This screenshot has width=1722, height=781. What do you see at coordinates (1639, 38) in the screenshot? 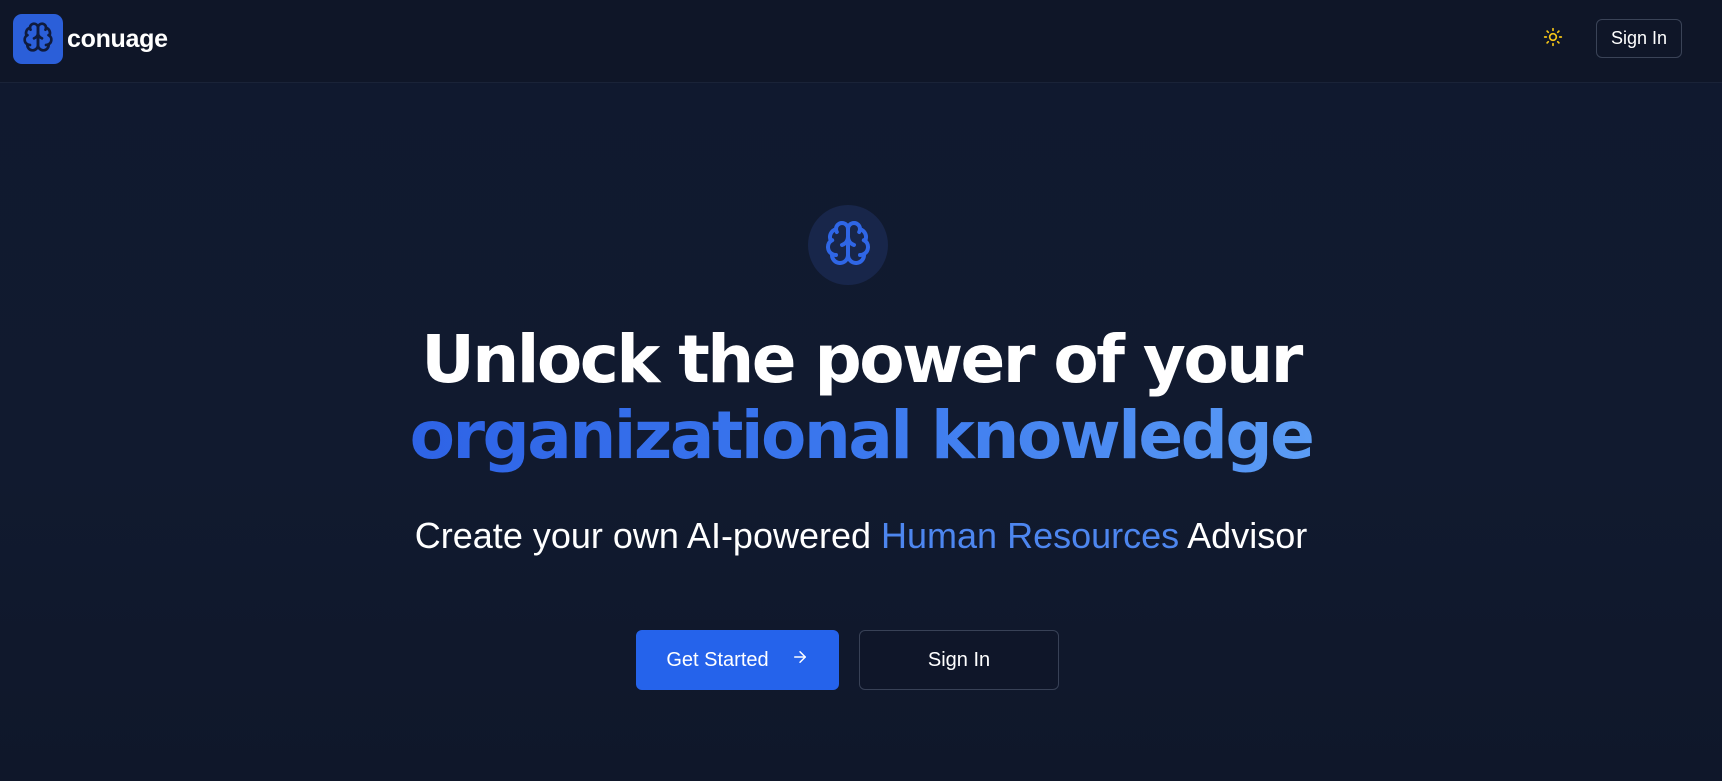
I see `header-sign-in-button: Sign In` at bounding box center [1639, 38].